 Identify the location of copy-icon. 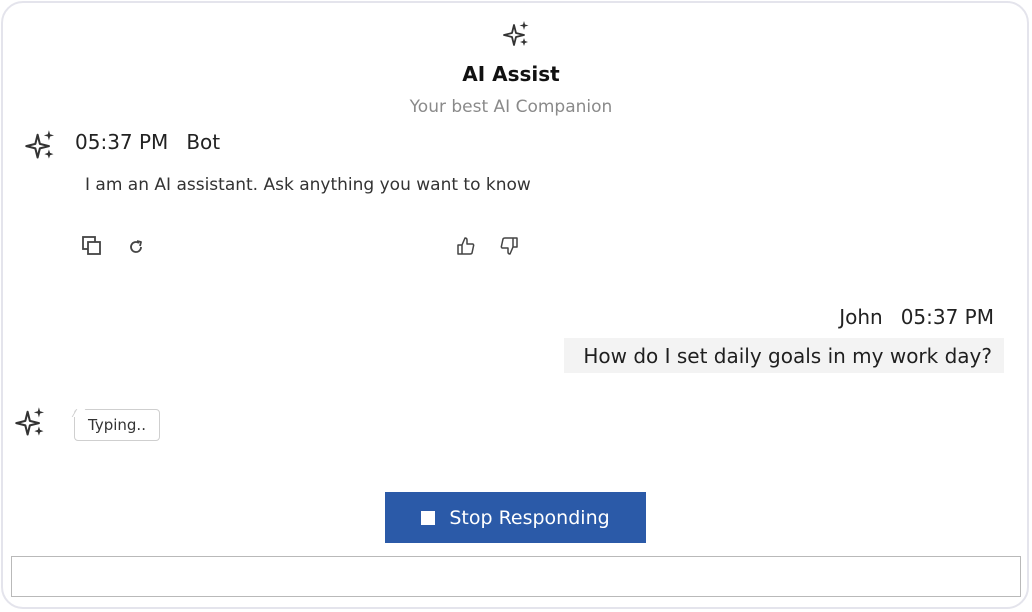
(92, 246).